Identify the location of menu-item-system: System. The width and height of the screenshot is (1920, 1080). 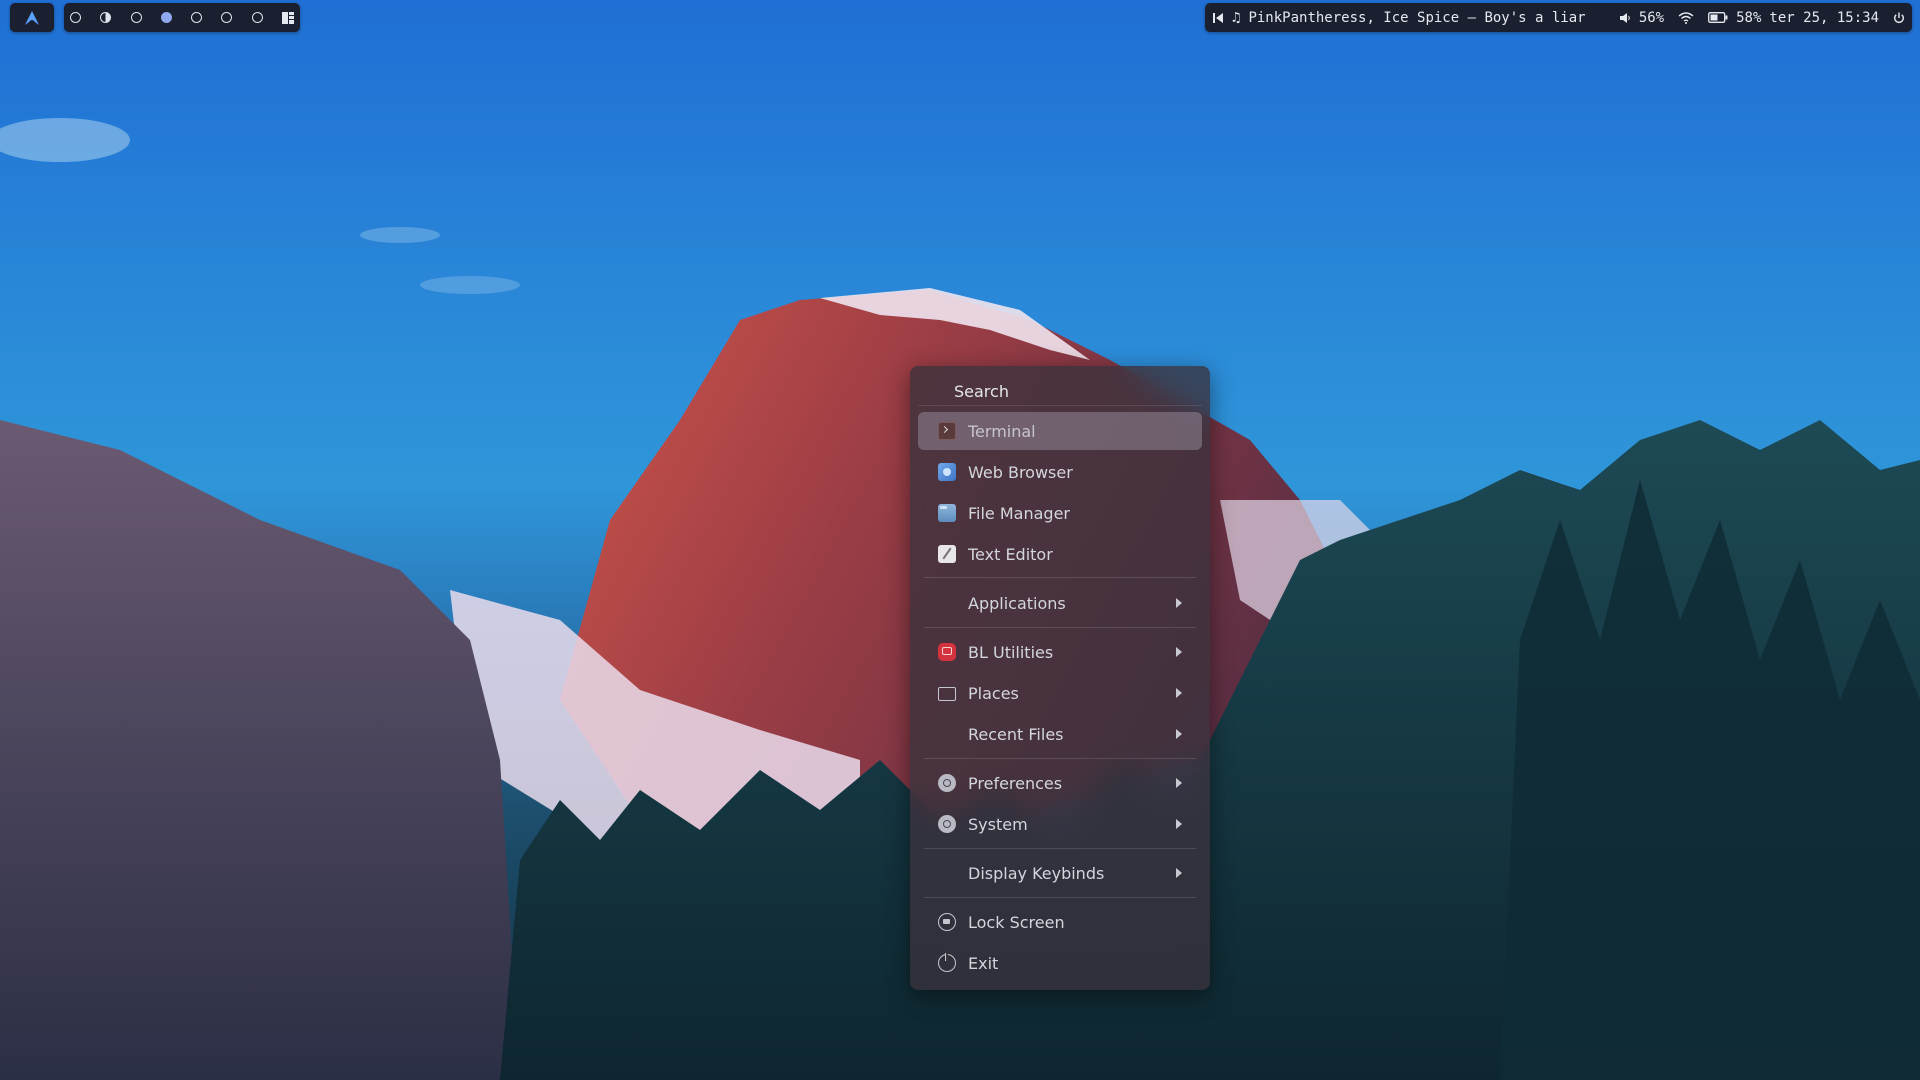
(1060, 824).